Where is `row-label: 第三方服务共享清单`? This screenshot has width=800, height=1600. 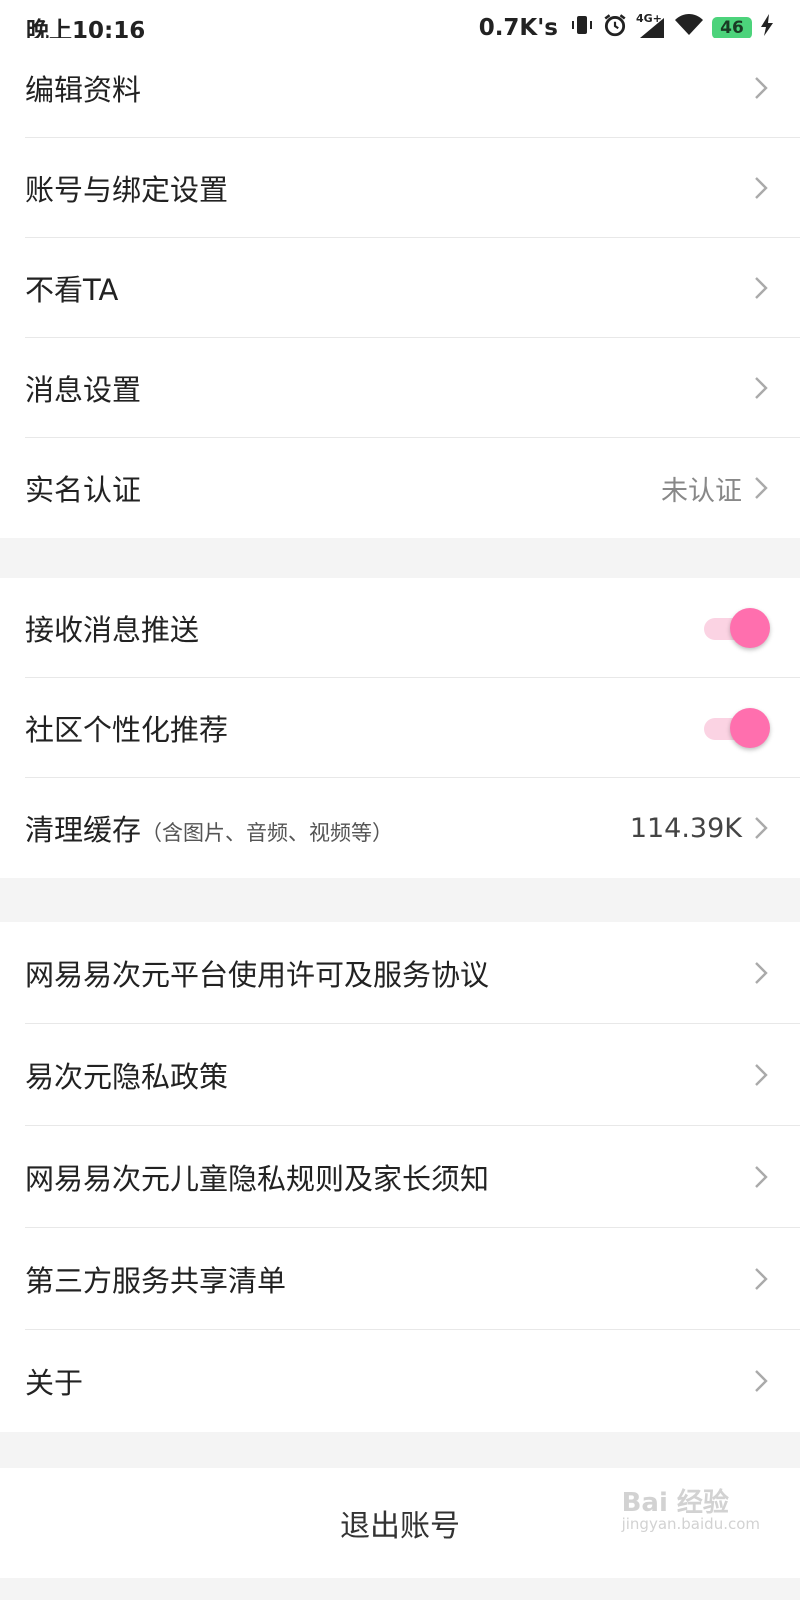
row-label: 第三方服务共享清单 is located at coordinates (156, 1281).